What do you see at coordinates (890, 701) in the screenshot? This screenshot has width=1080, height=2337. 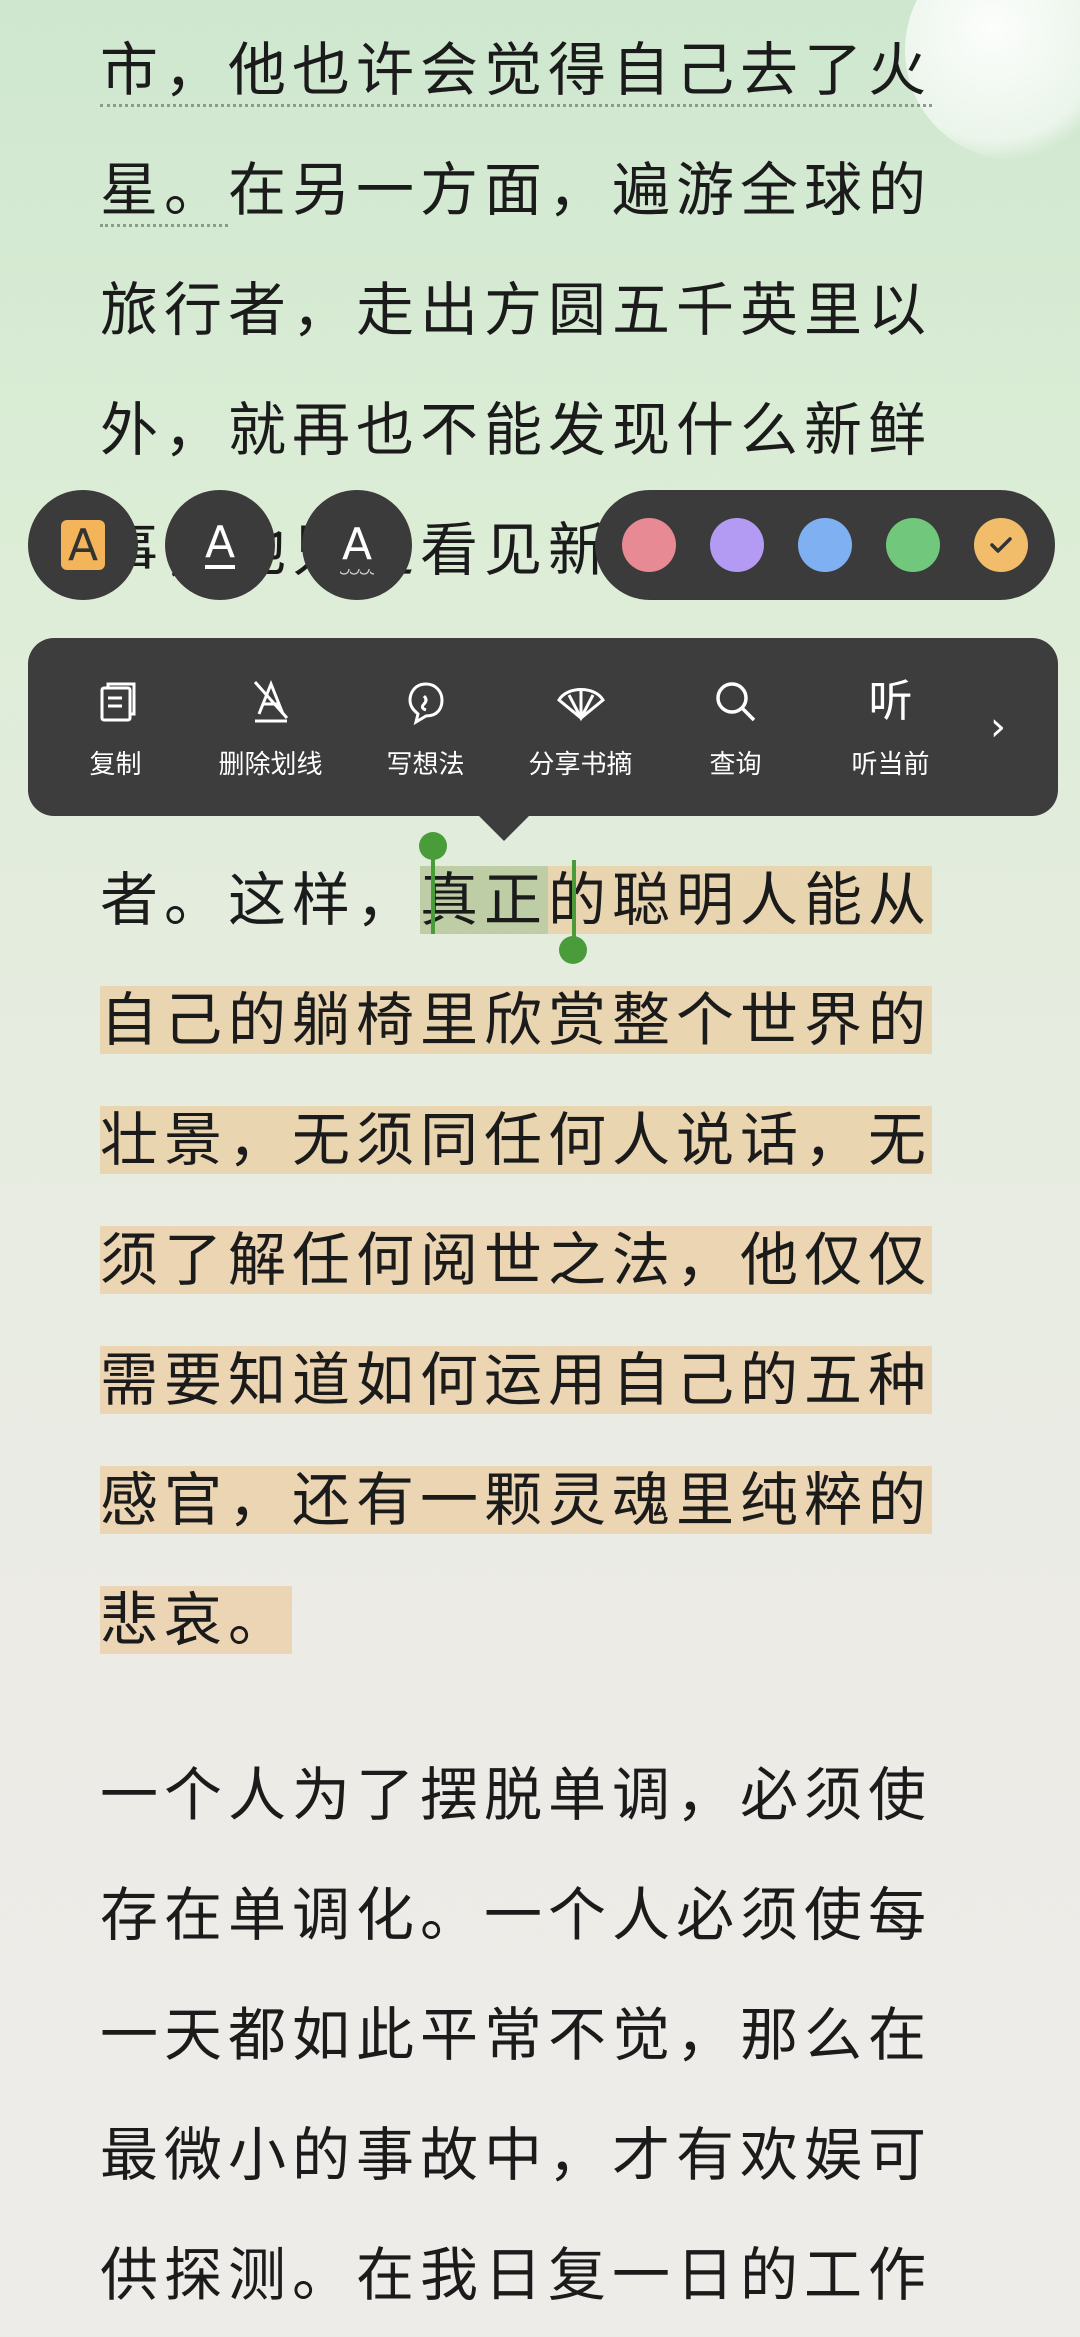 I see `listen-icon: 听` at bounding box center [890, 701].